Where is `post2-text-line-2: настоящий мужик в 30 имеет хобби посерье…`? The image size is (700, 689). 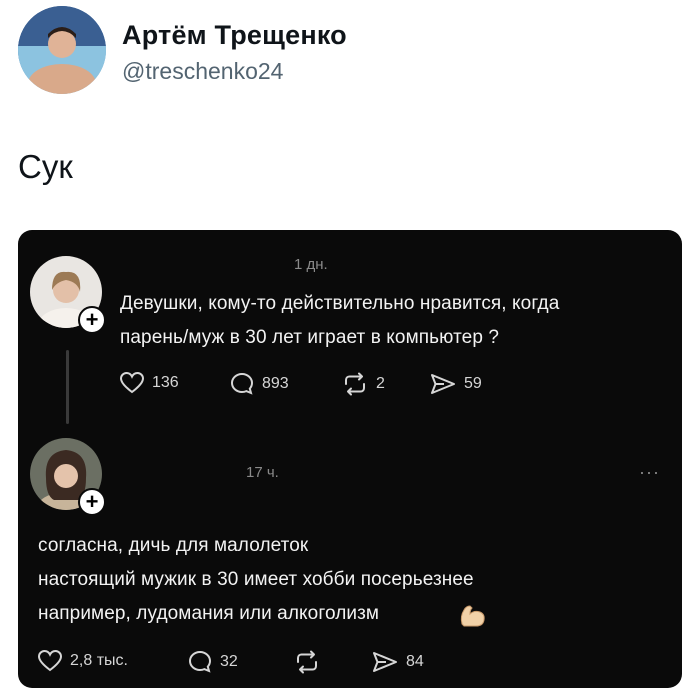
post2-text-line-2: настоящий мужик в 30 имеет хобби посерье… is located at coordinates (256, 579).